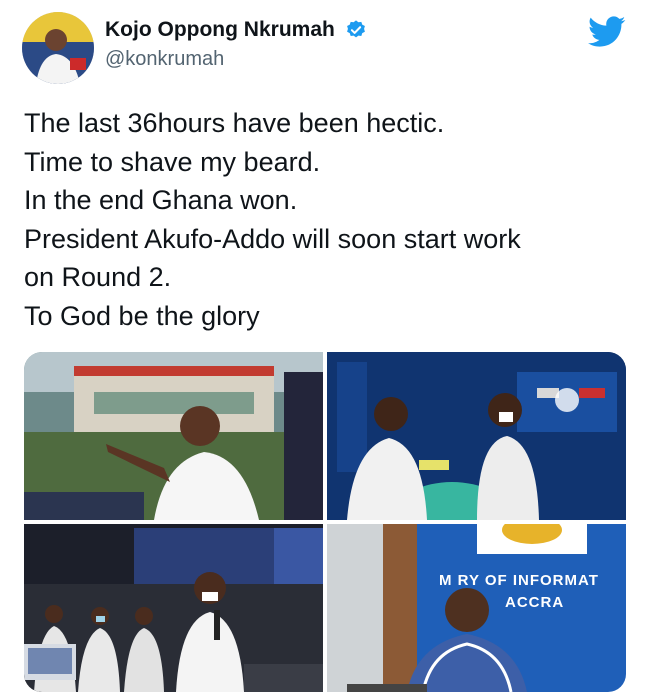 This screenshot has height=692, width=650. I want to click on ministry-sign-line-1: M RY OF INFORMAT, so click(519, 580).